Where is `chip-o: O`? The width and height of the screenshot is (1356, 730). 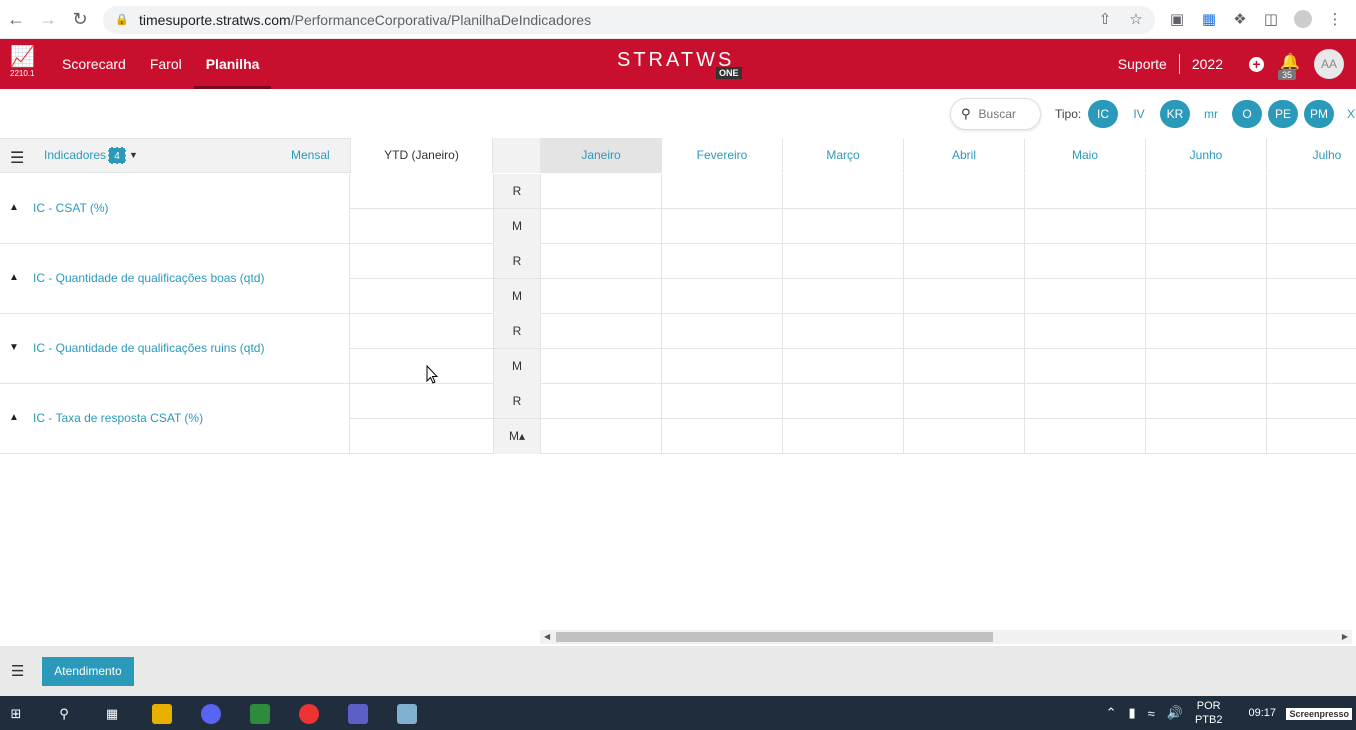
chip-o: O is located at coordinates (1247, 114).